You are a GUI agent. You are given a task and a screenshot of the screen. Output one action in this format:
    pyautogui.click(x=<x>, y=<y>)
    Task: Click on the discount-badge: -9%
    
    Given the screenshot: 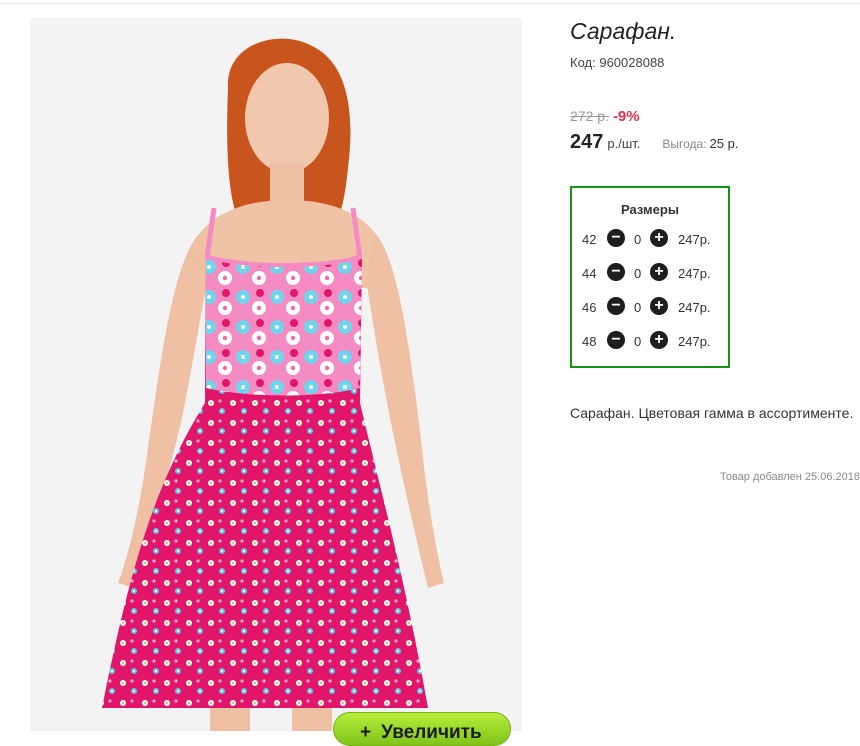 What is the action you would take?
    pyautogui.click(x=626, y=116)
    